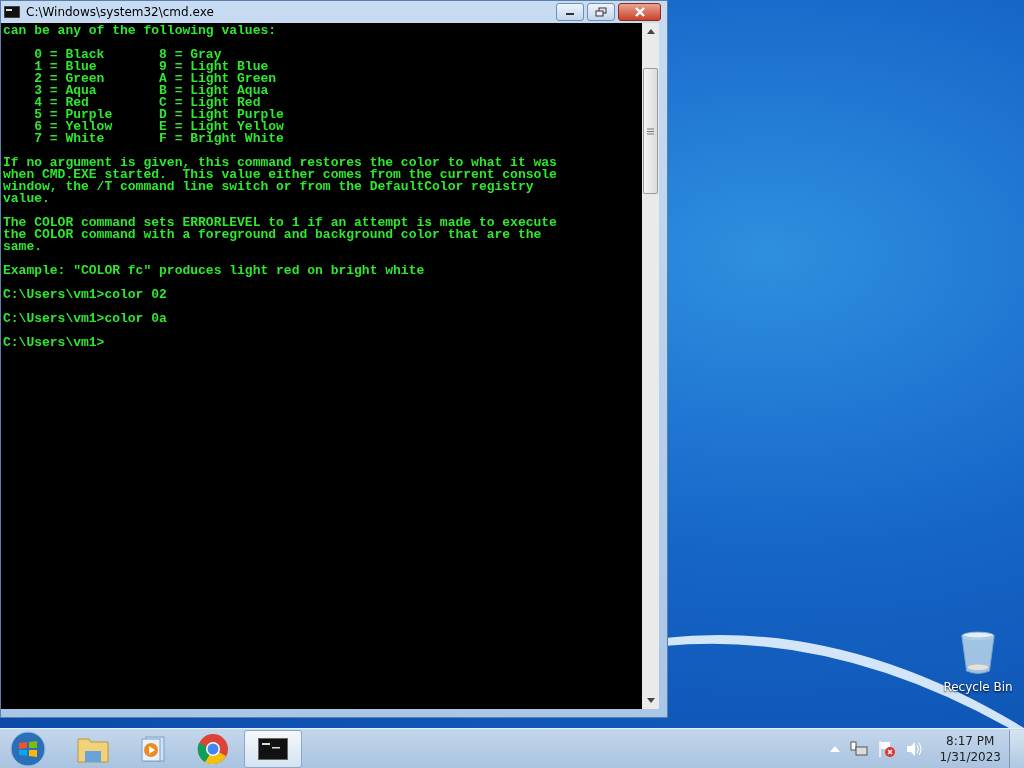 The width and height of the screenshot is (1024, 768). Describe the element at coordinates (140, 31) in the screenshot. I see `console-line: can be any of the following values:` at that location.